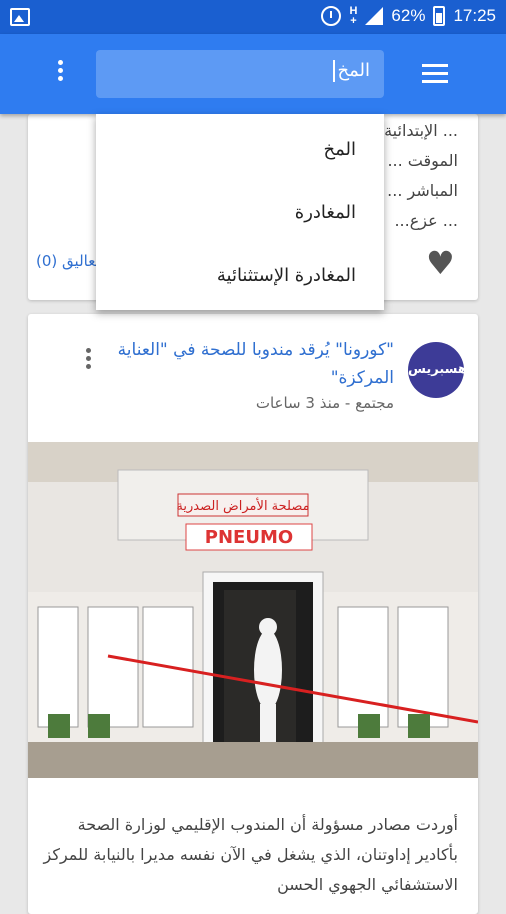 The image size is (506, 914). Describe the element at coordinates (20, 17) in the screenshot. I see `gallery-notification-icon` at that location.